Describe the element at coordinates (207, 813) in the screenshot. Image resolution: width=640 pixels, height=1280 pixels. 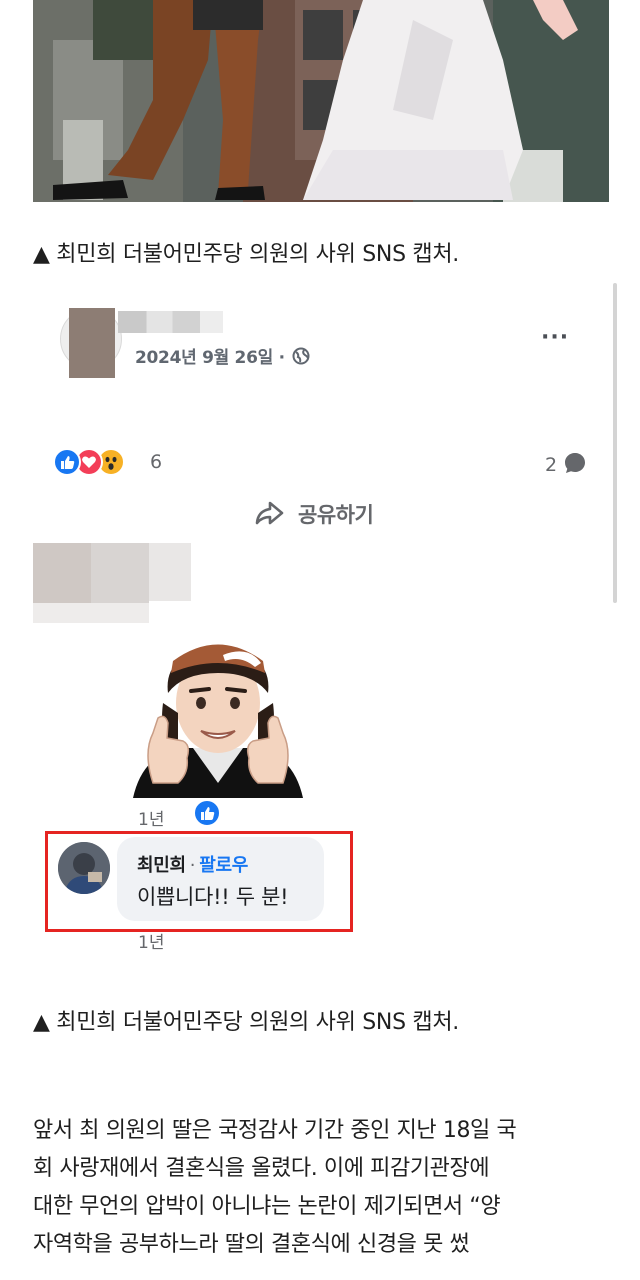
I see `sticker-like-icon` at that location.